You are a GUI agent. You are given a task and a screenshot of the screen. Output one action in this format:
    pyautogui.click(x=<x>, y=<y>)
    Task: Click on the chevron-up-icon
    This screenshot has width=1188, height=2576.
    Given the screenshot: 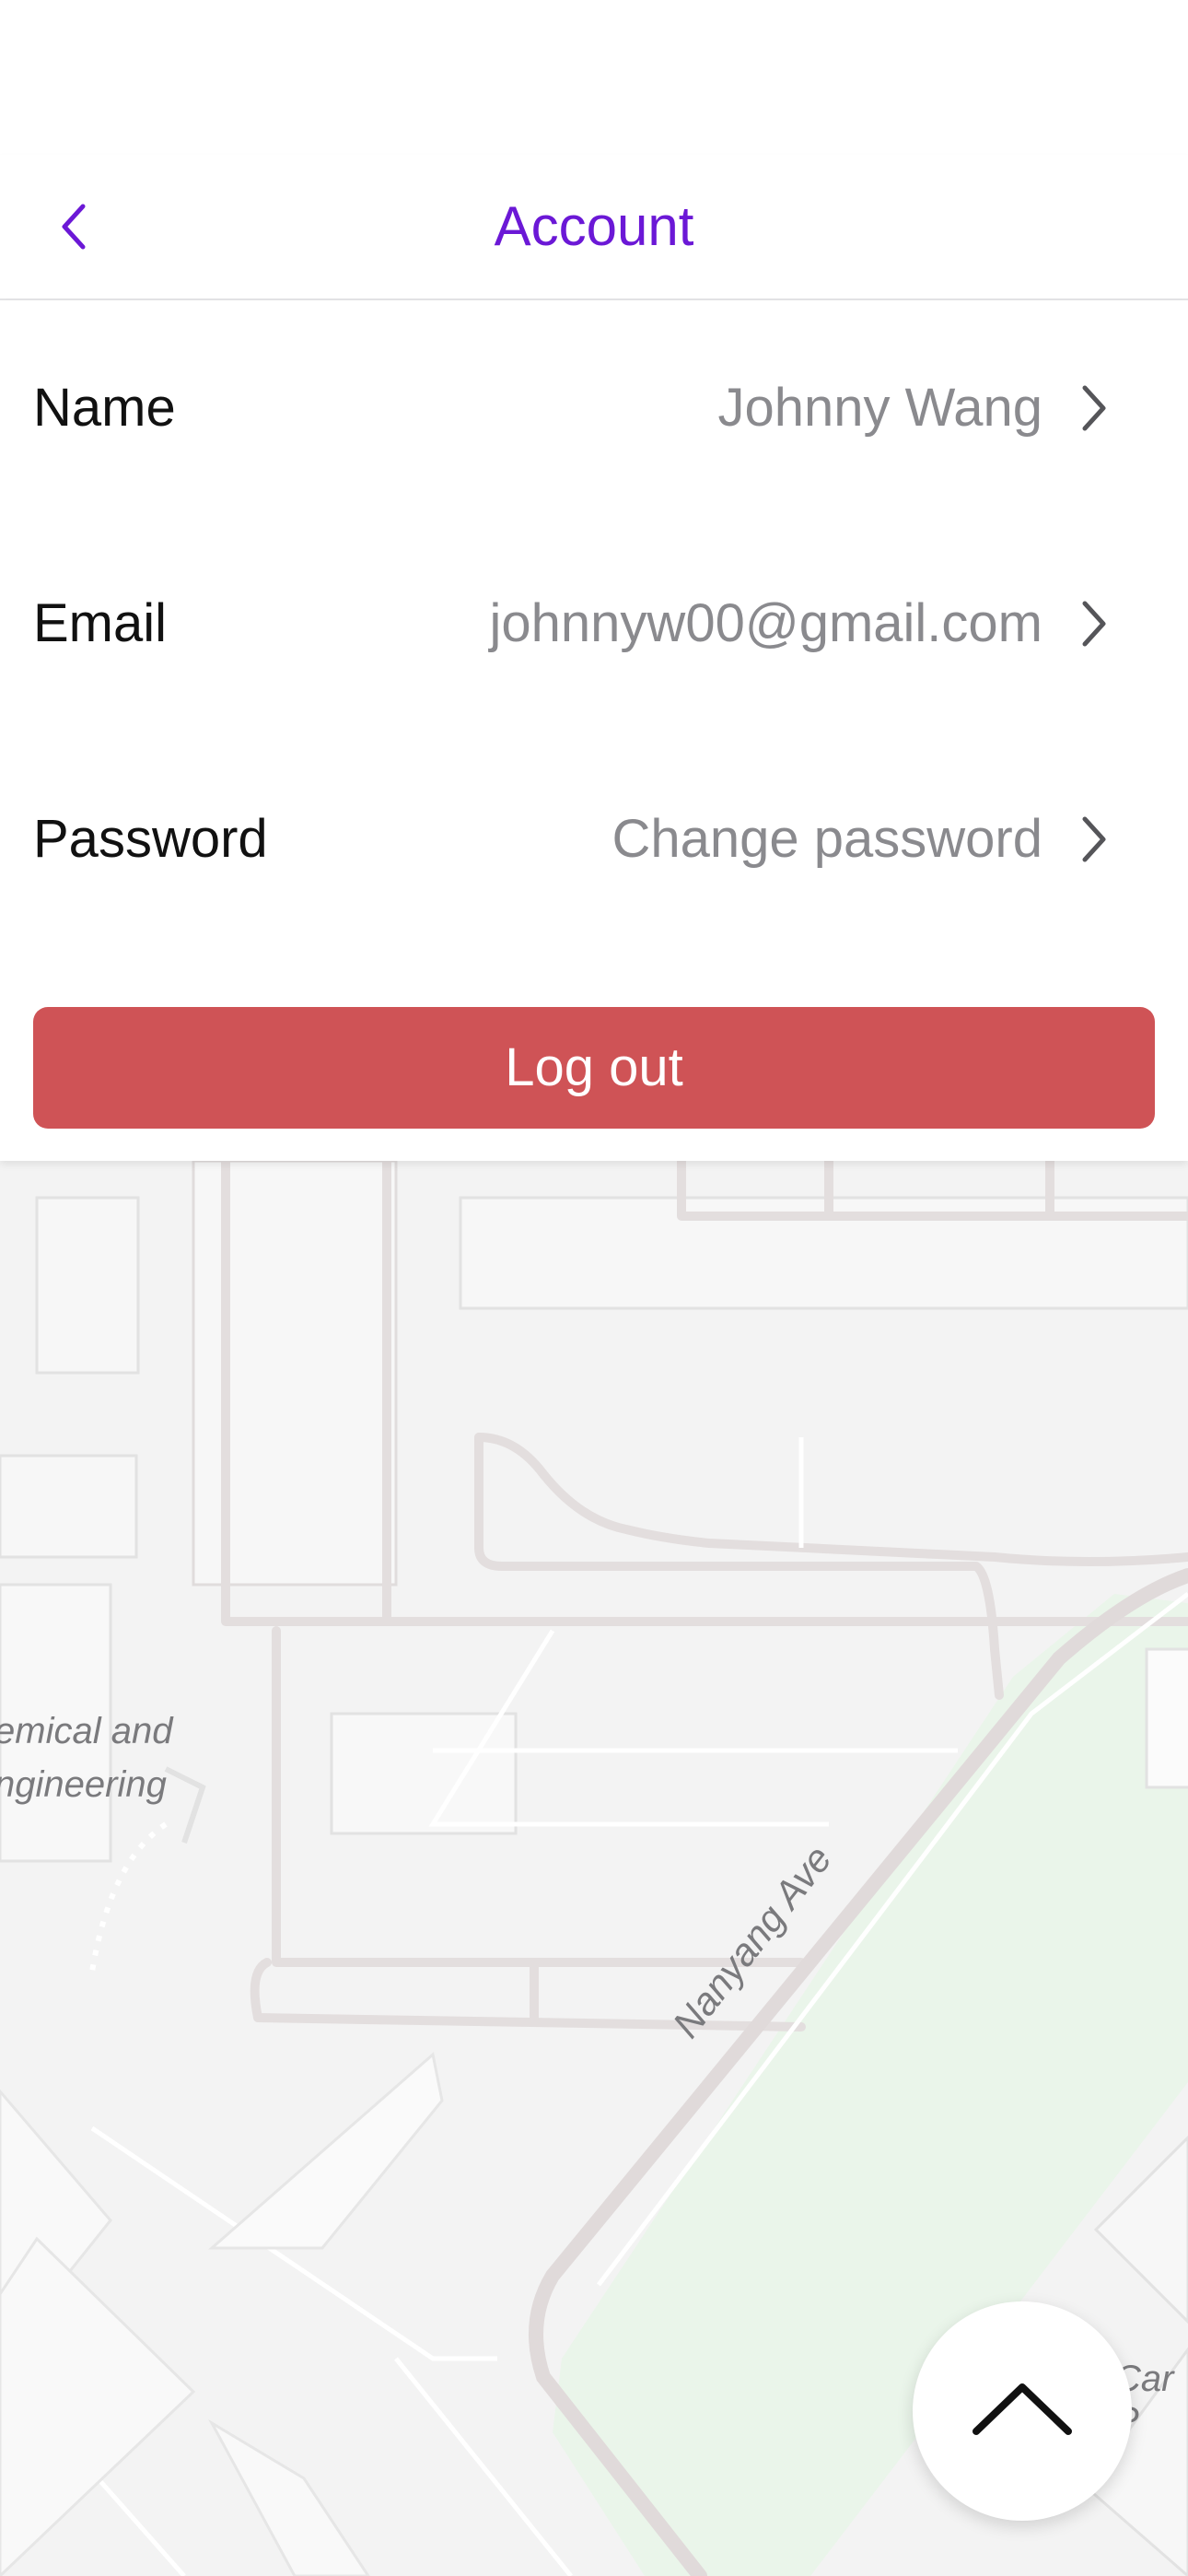 What is the action you would take?
    pyautogui.click(x=1022, y=2409)
    